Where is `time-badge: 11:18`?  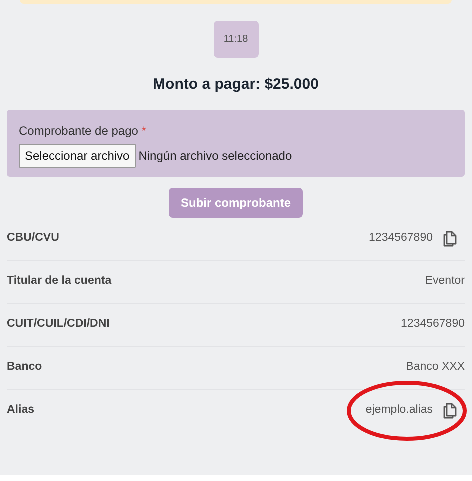
time-badge: 11:18 is located at coordinates (236, 39).